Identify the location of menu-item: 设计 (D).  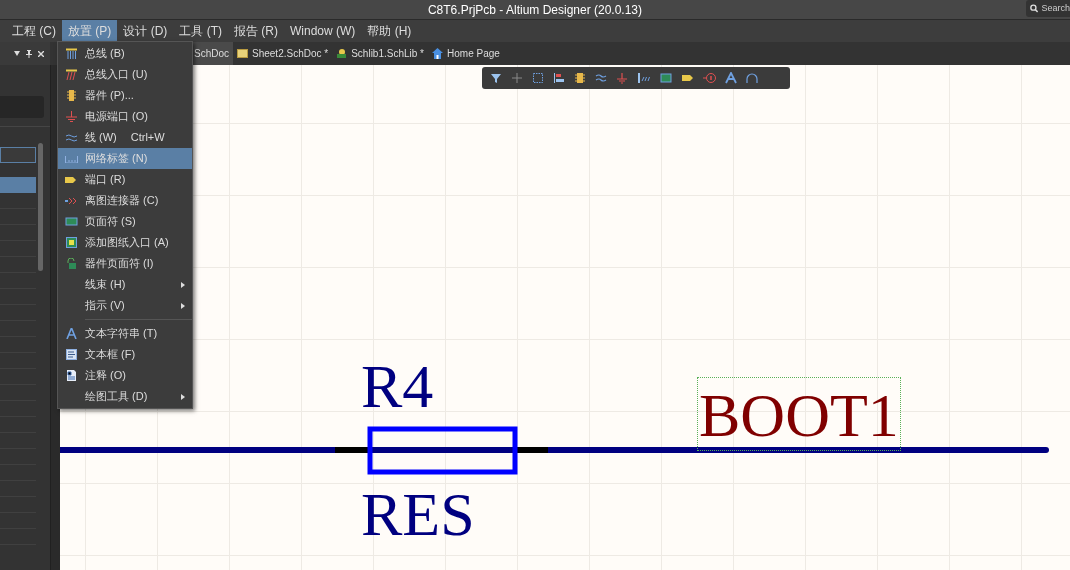
(145, 31).